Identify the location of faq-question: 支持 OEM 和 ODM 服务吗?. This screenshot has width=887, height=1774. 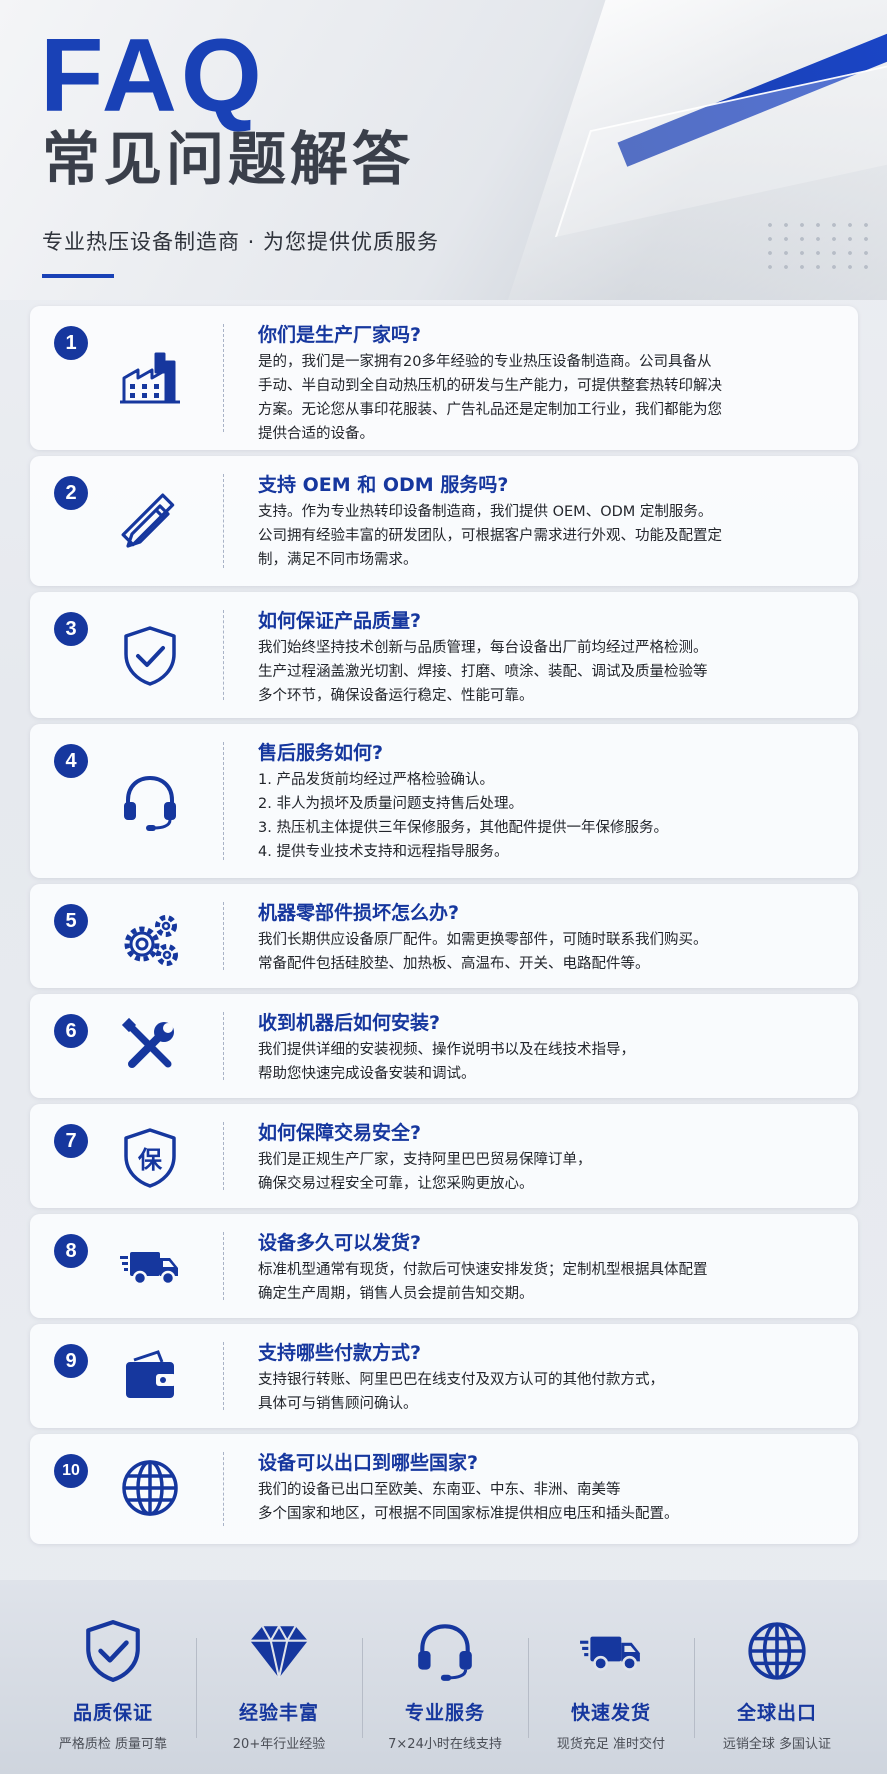
(383, 485).